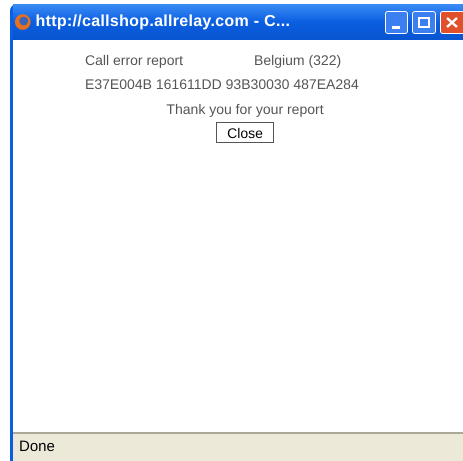 The width and height of the screenshot is (463, 461). What do you see at coordinates (37, 447) in the screenshot?
I see `status-text: Done` at bounding box center [37, 447].